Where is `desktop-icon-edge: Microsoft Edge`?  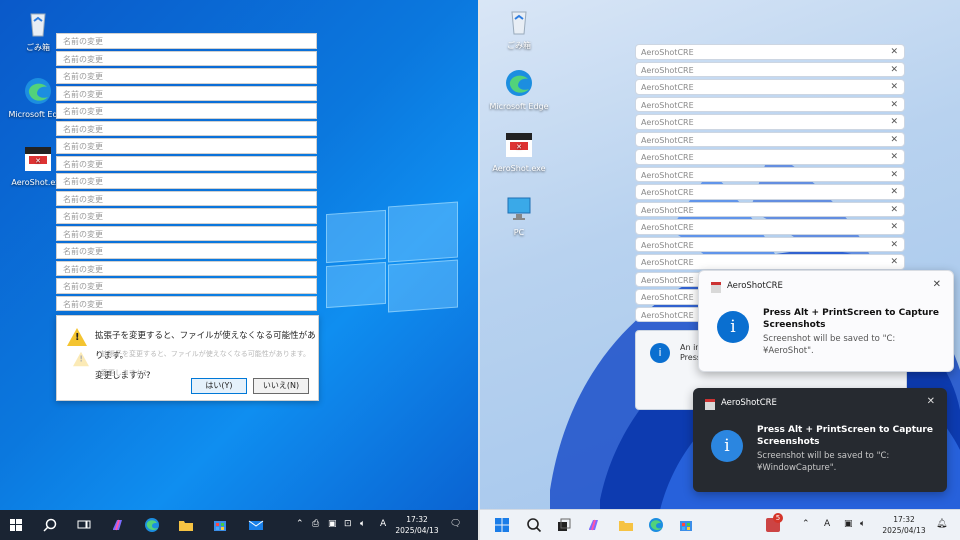
desktop-icon-edge: Microsoft Edge is located at coordinates (519, 89).